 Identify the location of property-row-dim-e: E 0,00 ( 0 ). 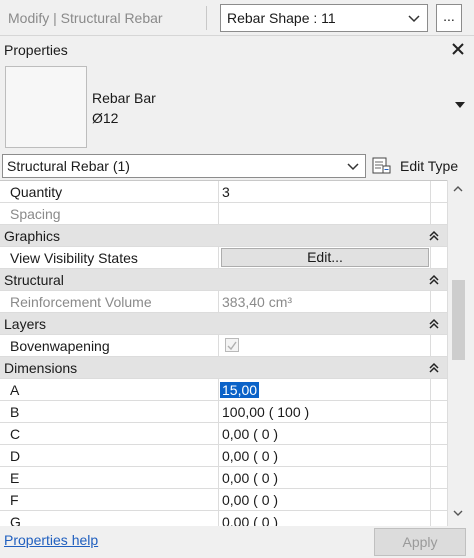
(223, 478).